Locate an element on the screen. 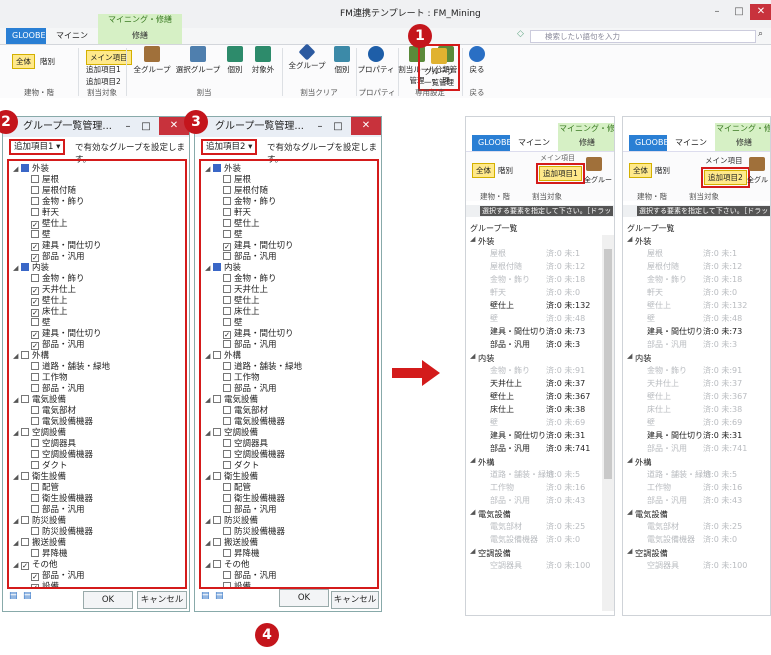 The width and height of the screenshot is (771, 655). tree-item: 電気設備機器 is located at coordinates (97, 422).